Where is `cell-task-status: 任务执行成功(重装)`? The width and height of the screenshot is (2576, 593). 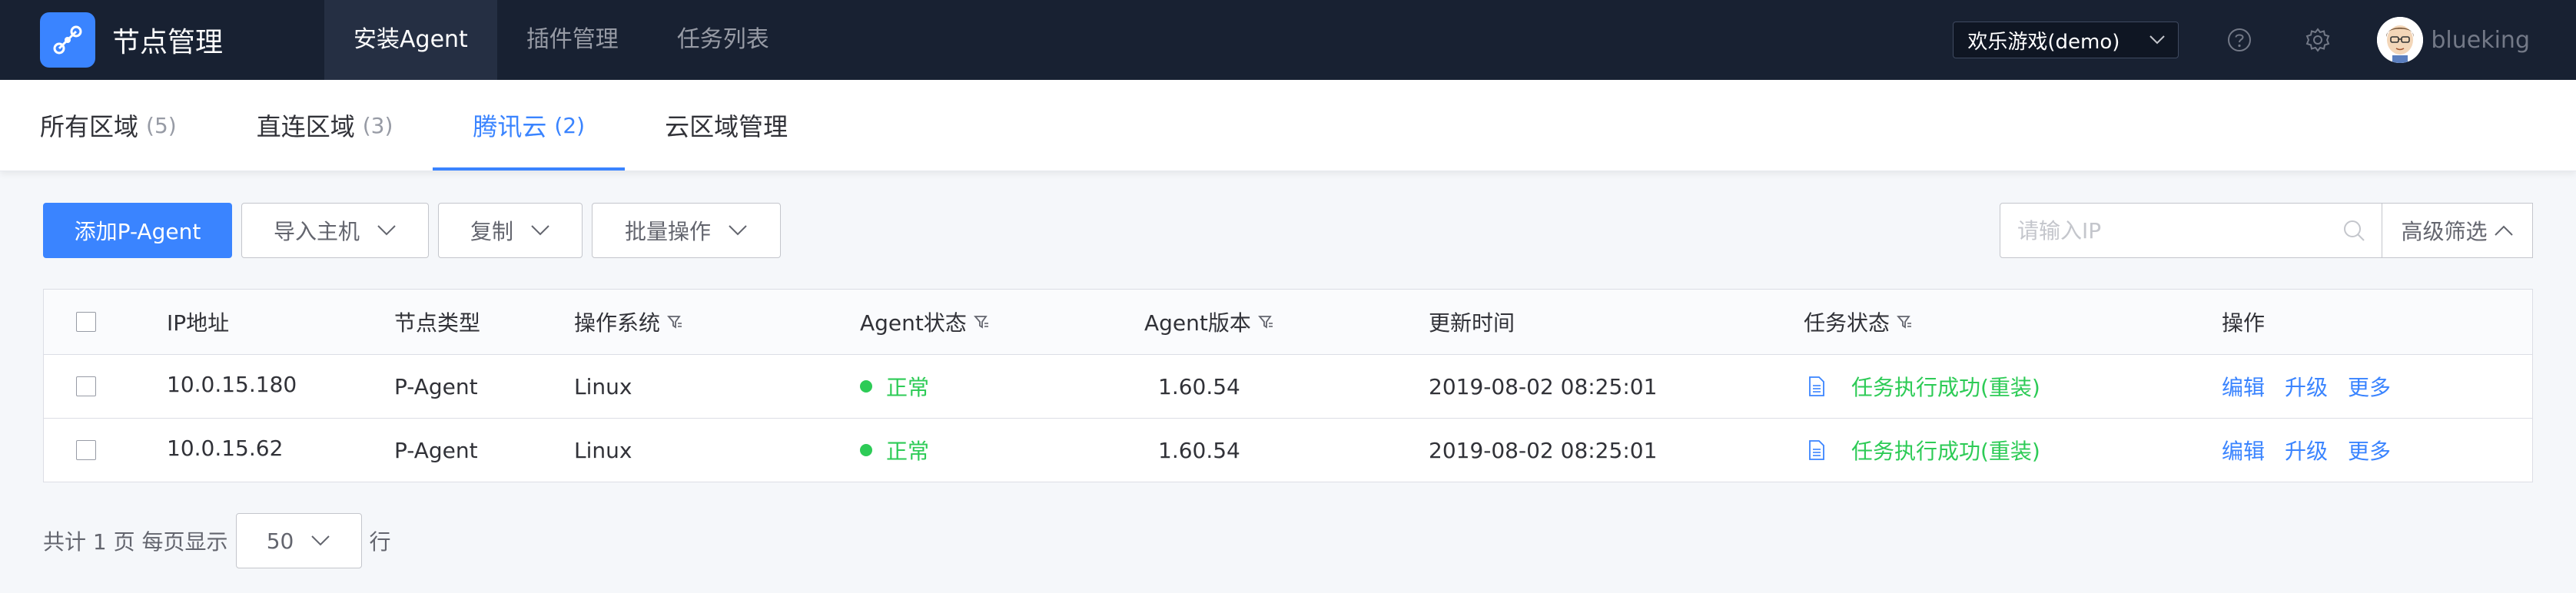
cell-task-status: 任务执行成功(重装) is located at coordinates (2013, 450).